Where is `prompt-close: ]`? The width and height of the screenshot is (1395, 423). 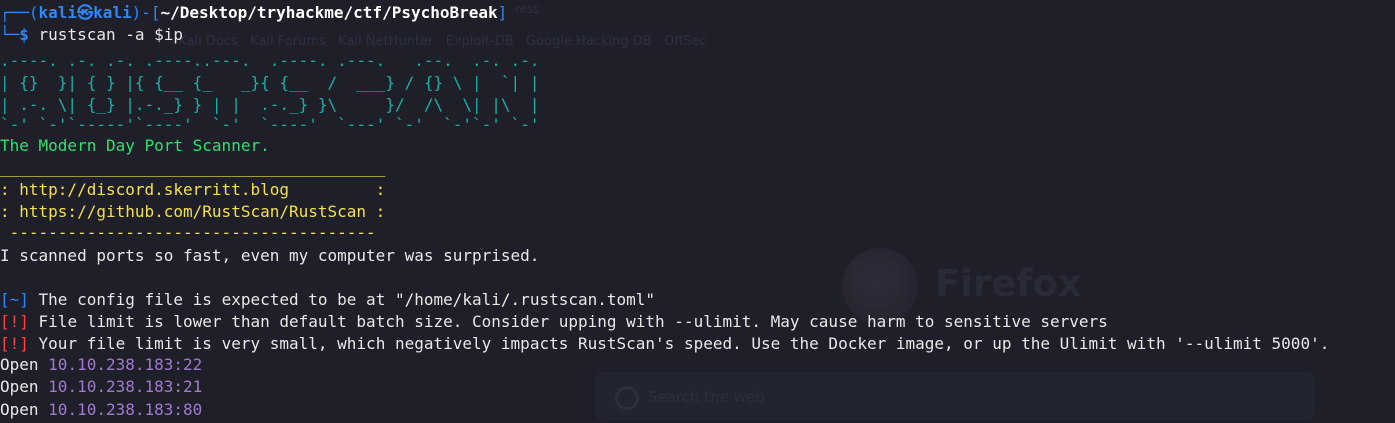
prompt-close: ] is located at coordinates (502, 12).